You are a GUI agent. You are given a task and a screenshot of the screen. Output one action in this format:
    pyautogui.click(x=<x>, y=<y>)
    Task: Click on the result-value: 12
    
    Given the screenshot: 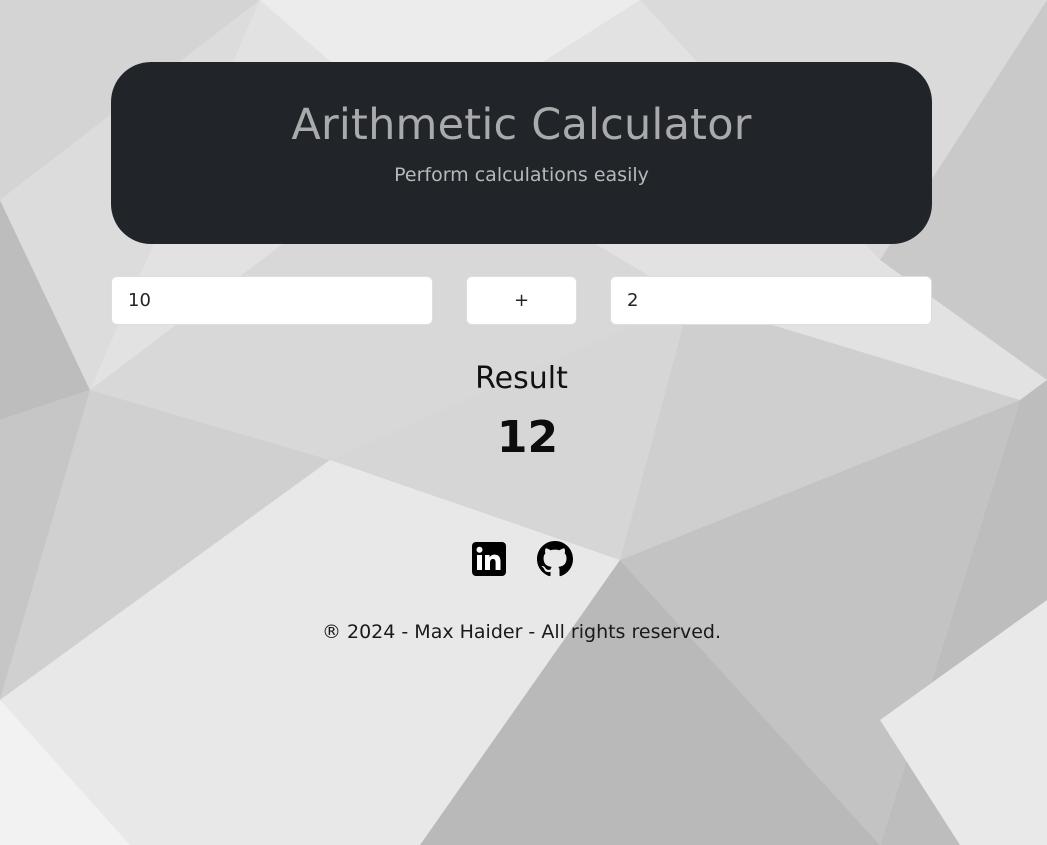 What is the action you would take?
    pyautogui.click(x=527, y=437)
    